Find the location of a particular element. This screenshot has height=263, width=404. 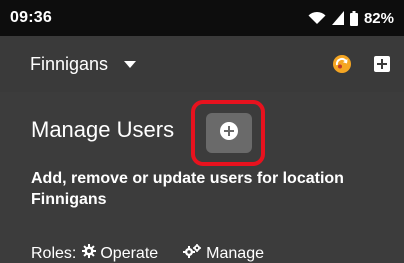

role-operate-label: Operate is located at coordinates (129, 253).